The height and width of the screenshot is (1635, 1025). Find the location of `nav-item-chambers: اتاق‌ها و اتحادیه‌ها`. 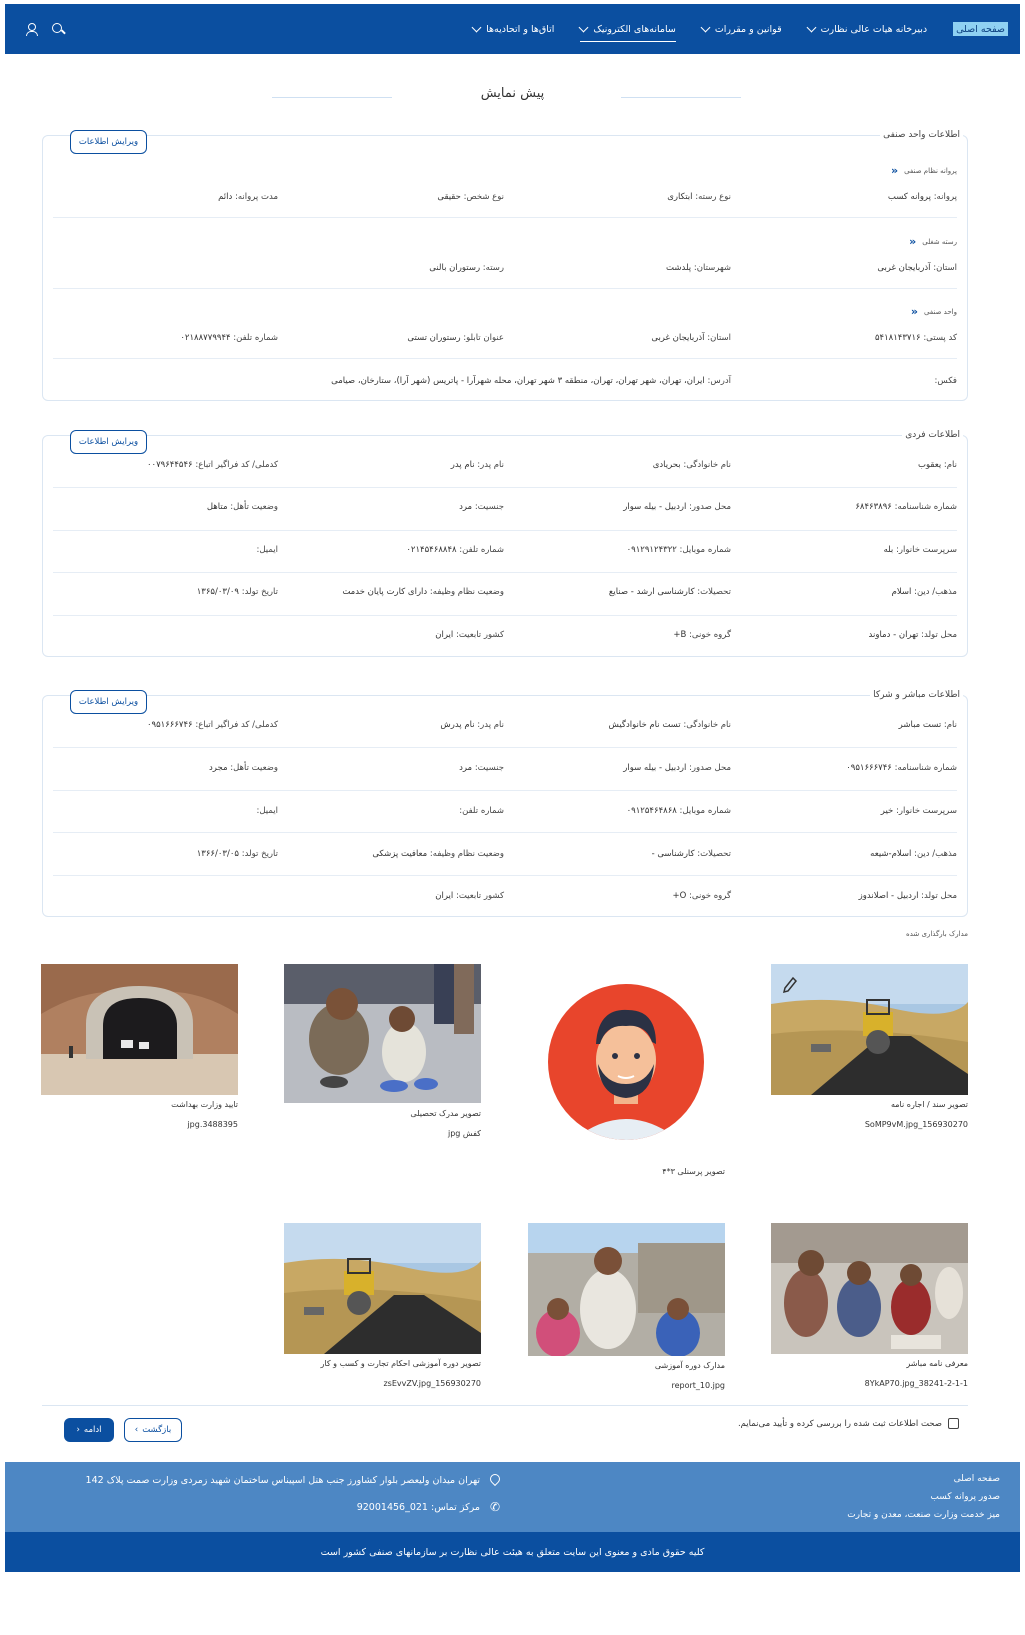

nav-item-chambers: اتاق‌ها و اتحادیه‌ها is located at coordinates (512, 29).